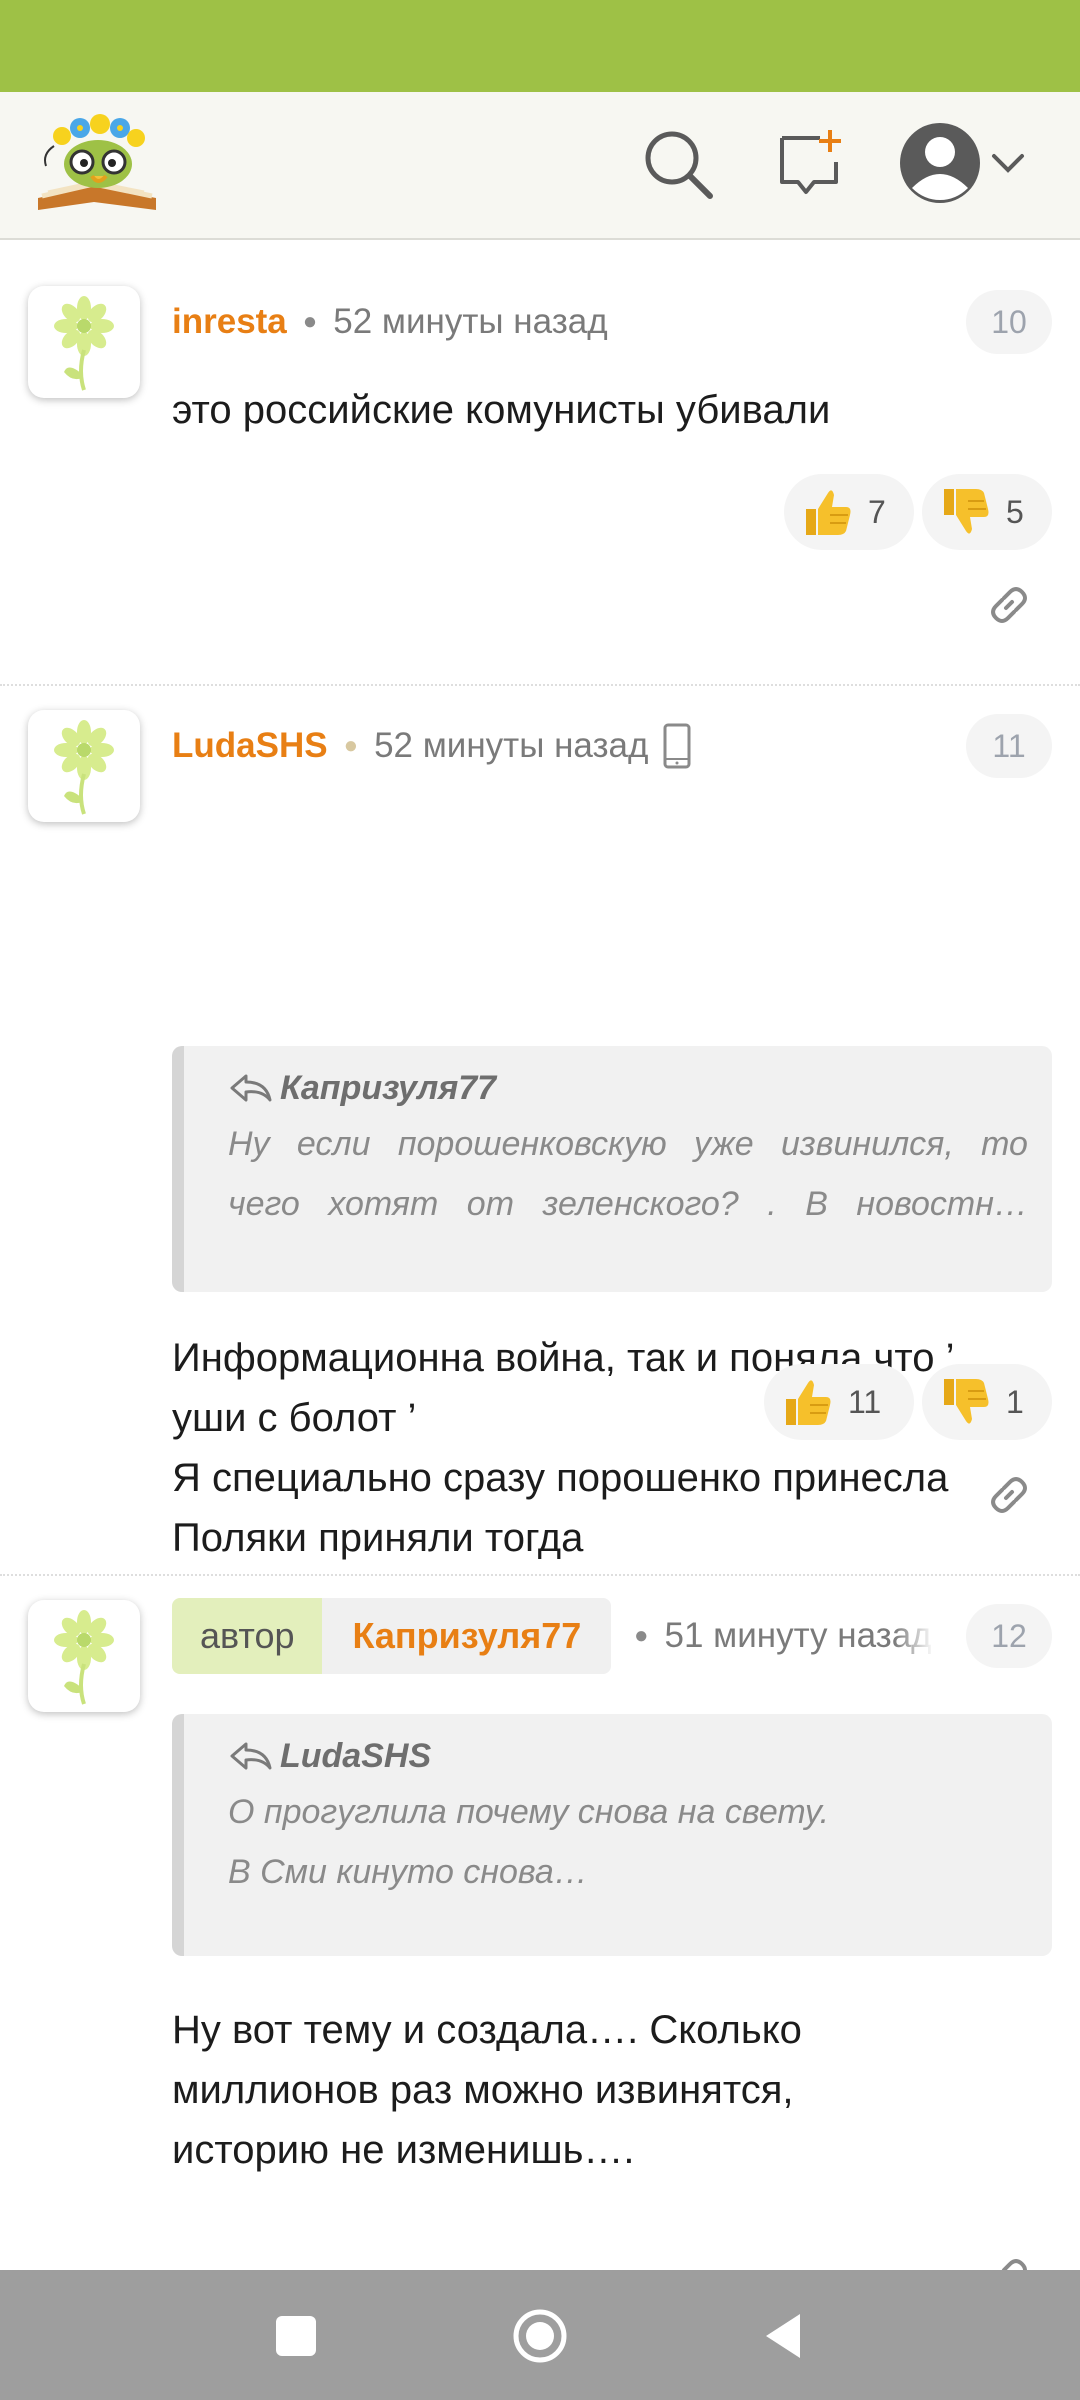  Describe the element at coordinates (355, 1756) in the screenshot. I see `quote-author: LudaSHS` at that location.